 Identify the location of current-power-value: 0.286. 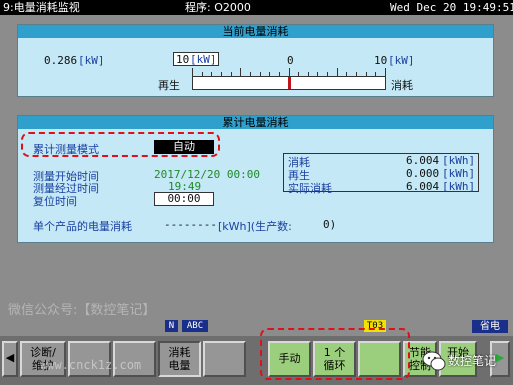
(61, 60).